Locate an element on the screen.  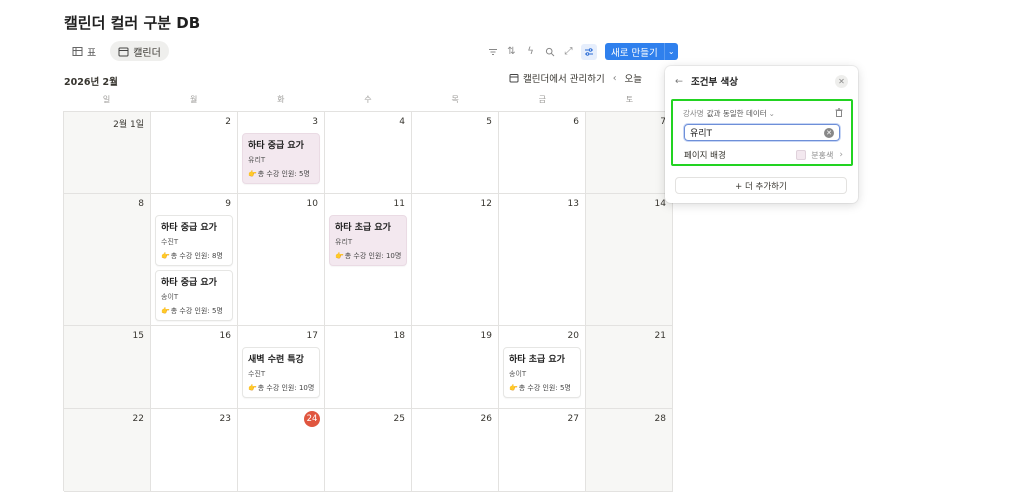
day-cell: 28 is located at coordinates (629, 450).